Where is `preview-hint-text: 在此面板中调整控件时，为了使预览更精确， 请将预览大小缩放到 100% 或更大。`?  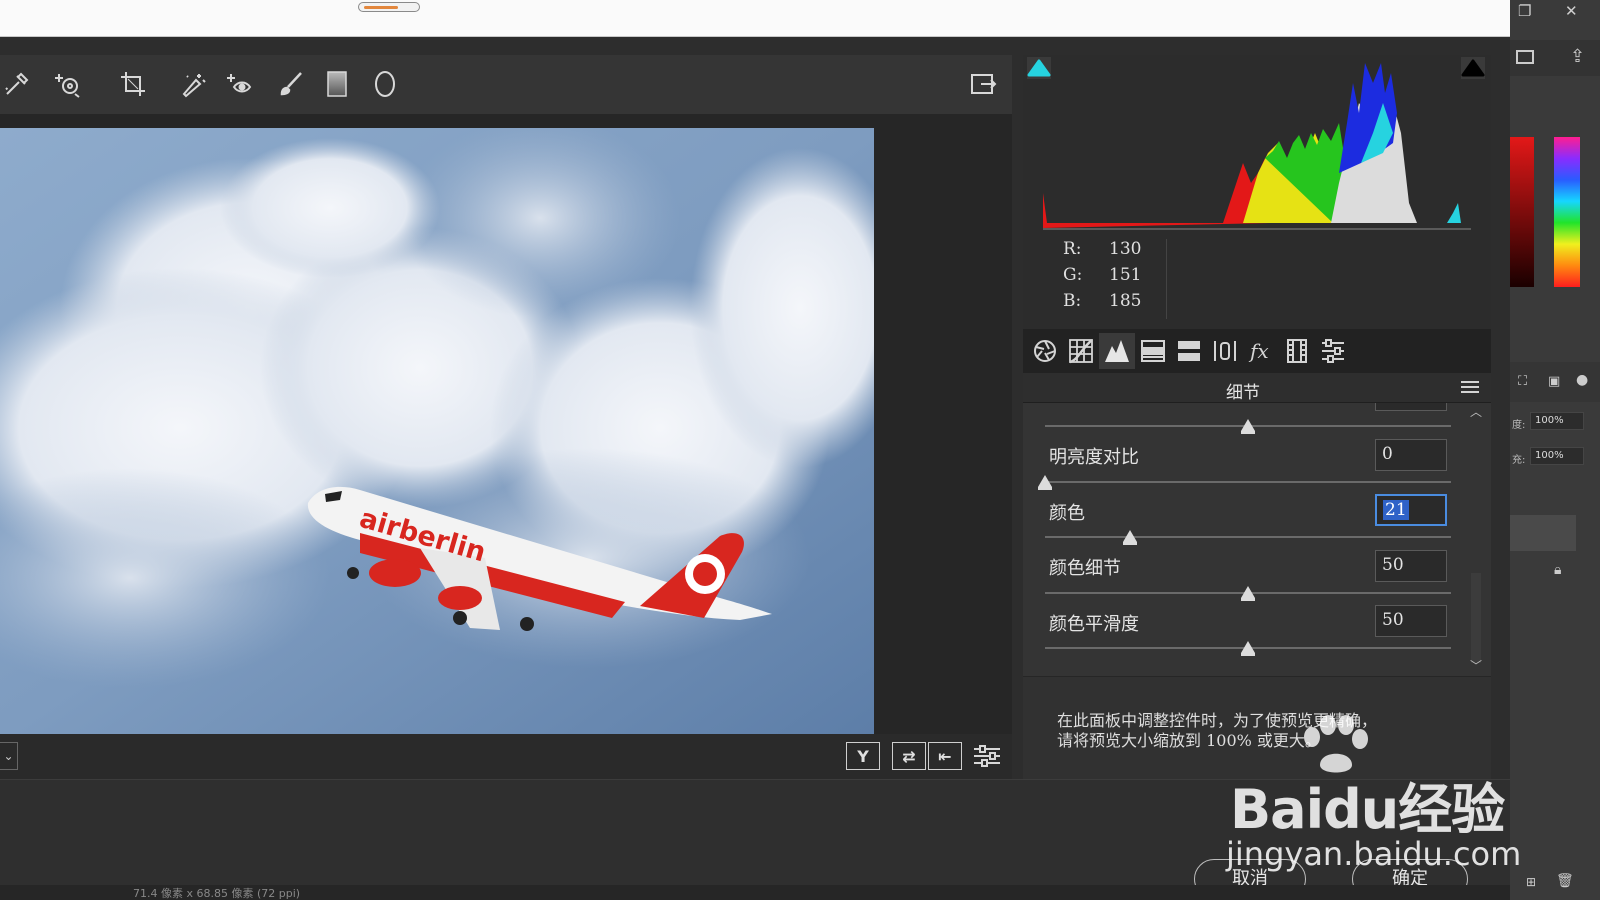 preview-hint-text: 在此面板中调整控件时，为了使预览更精确， 请将预览大小缩放到 100% 或更大。 is located at coordinates (1262, 731).